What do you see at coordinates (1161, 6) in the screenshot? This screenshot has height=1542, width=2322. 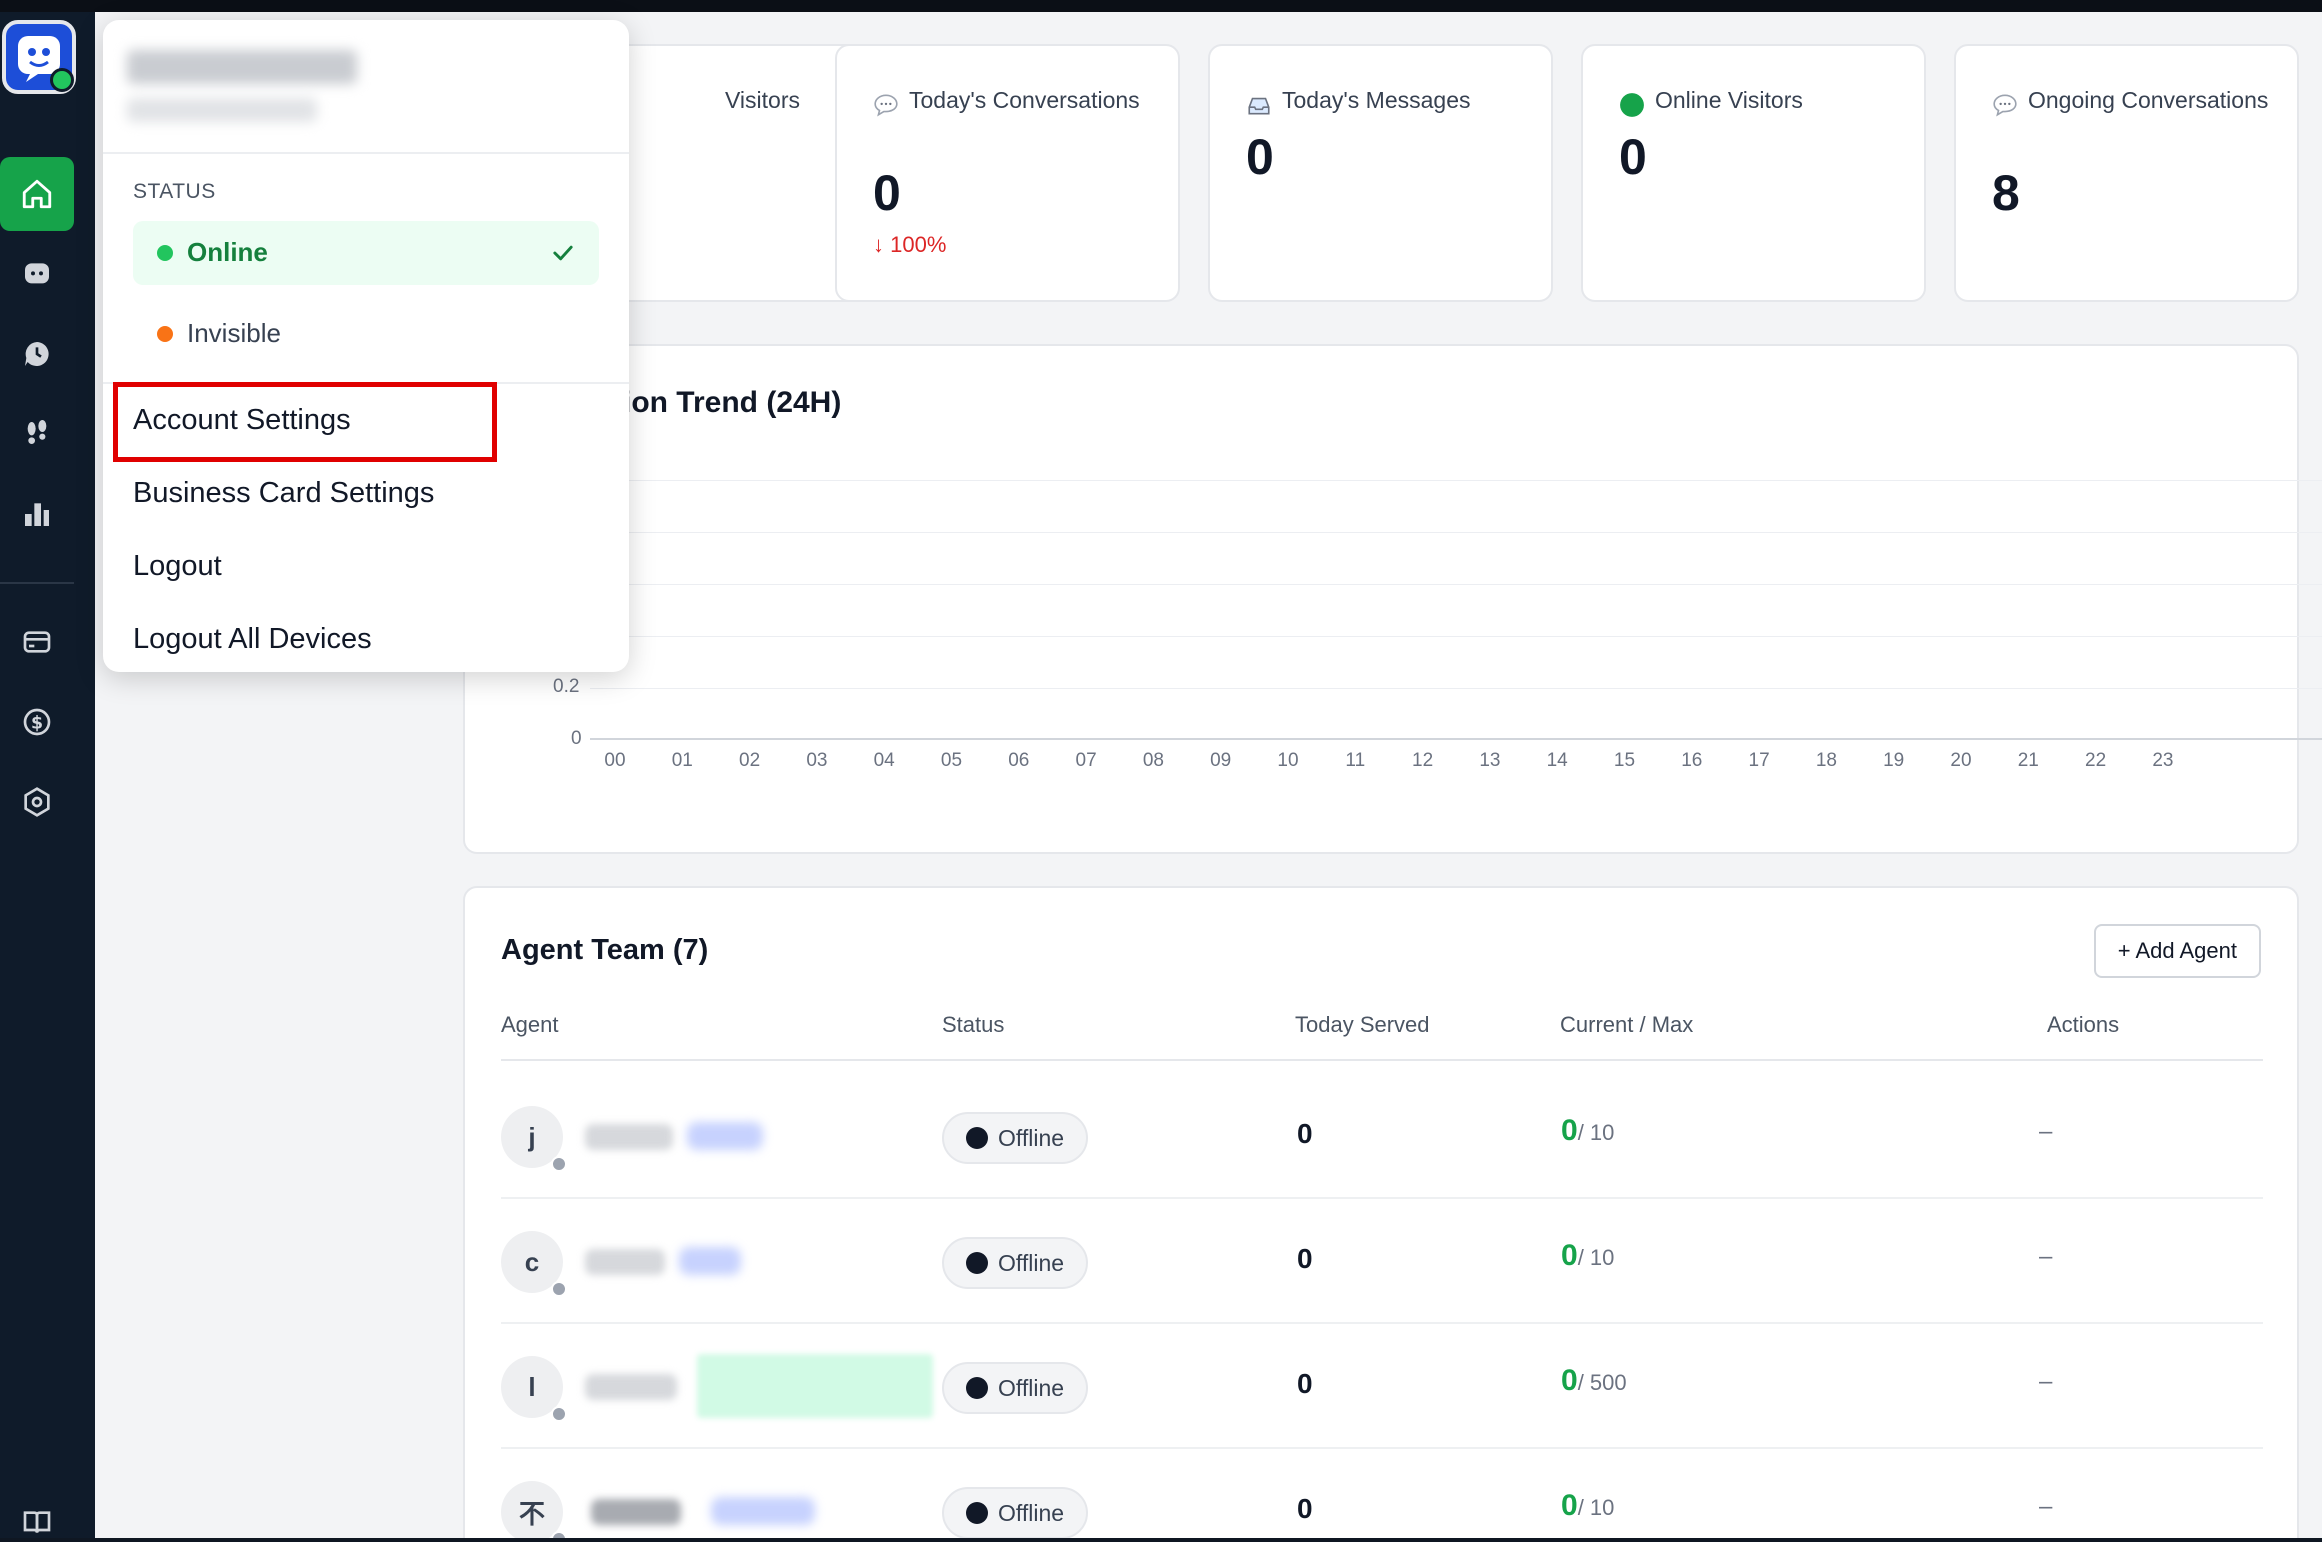 I see `top-bar` at bounding box center [1161, 6].